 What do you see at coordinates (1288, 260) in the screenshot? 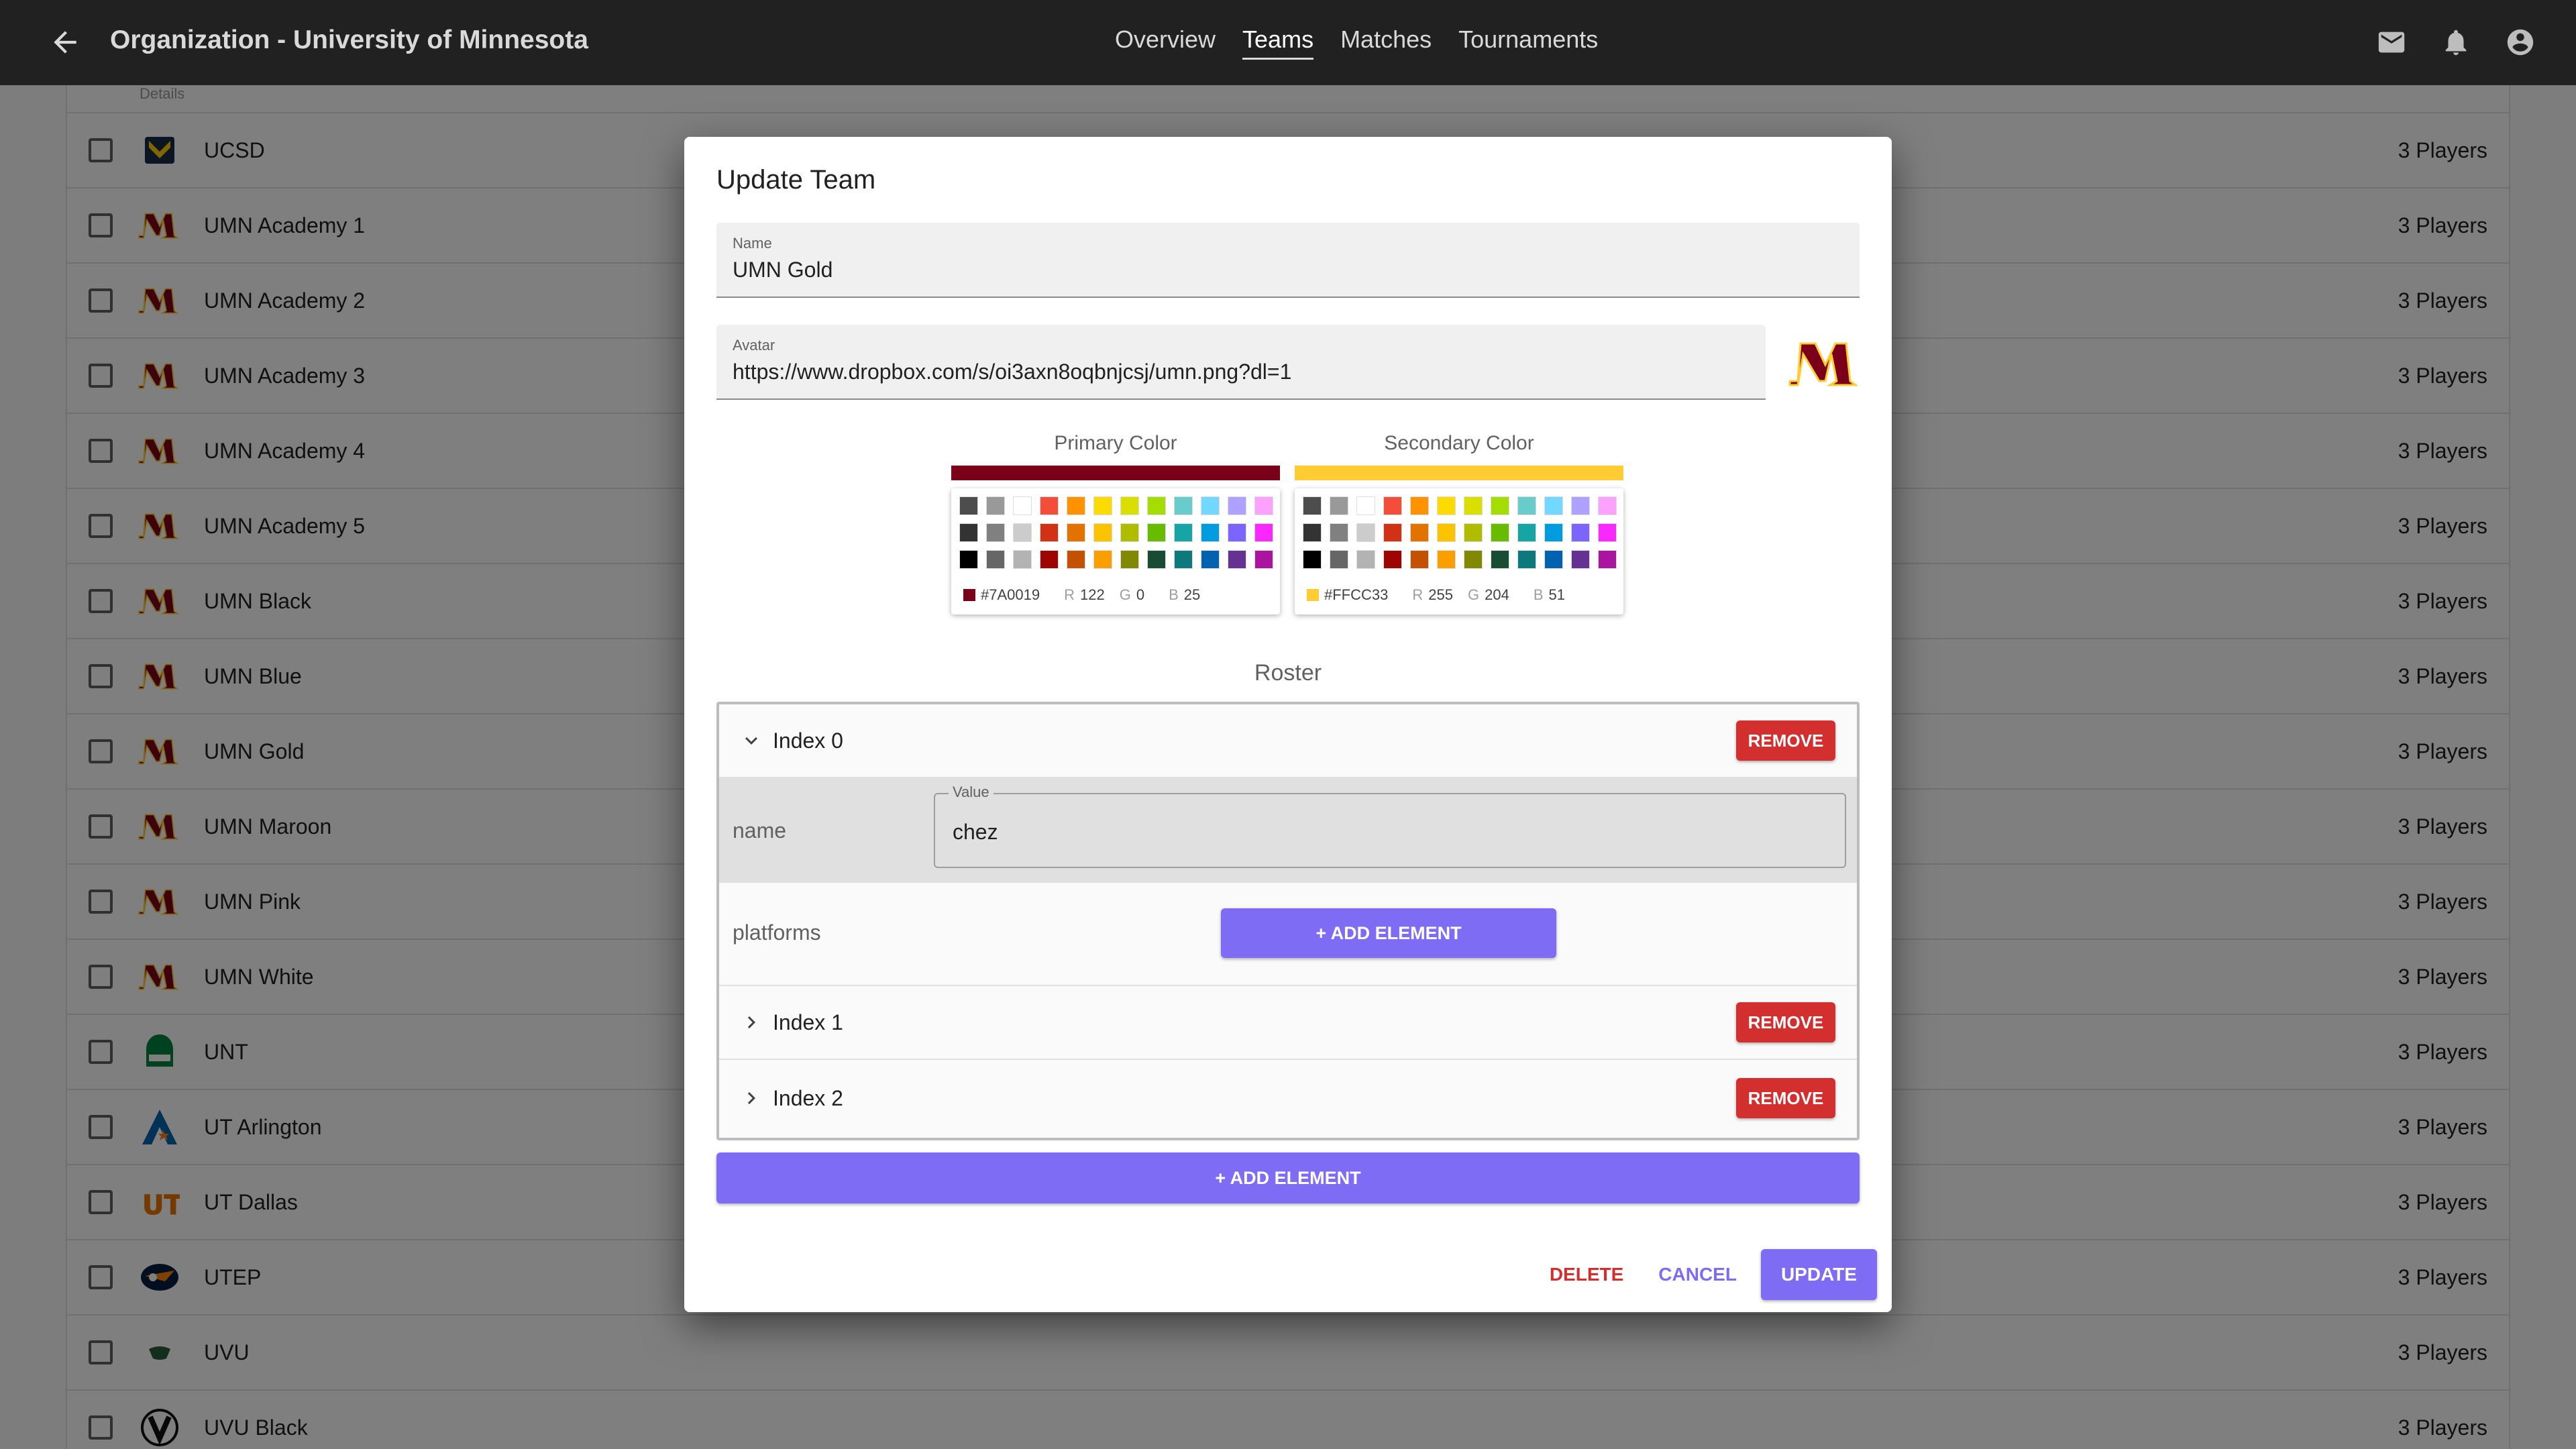
I see `name-field: Name UMN Gold` at bounding box center [1288, 260].